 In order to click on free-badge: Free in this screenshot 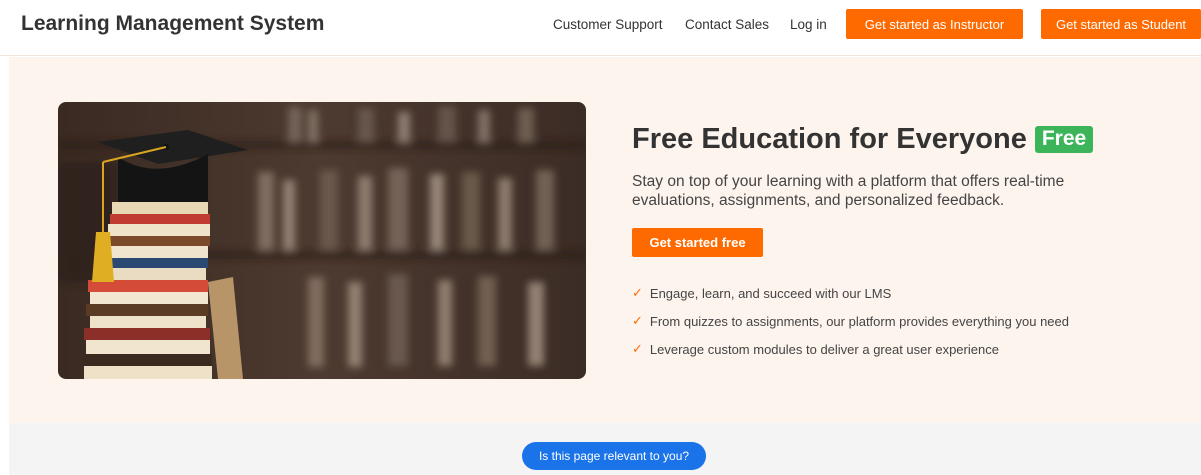, I will do `click(1064, 139)`.